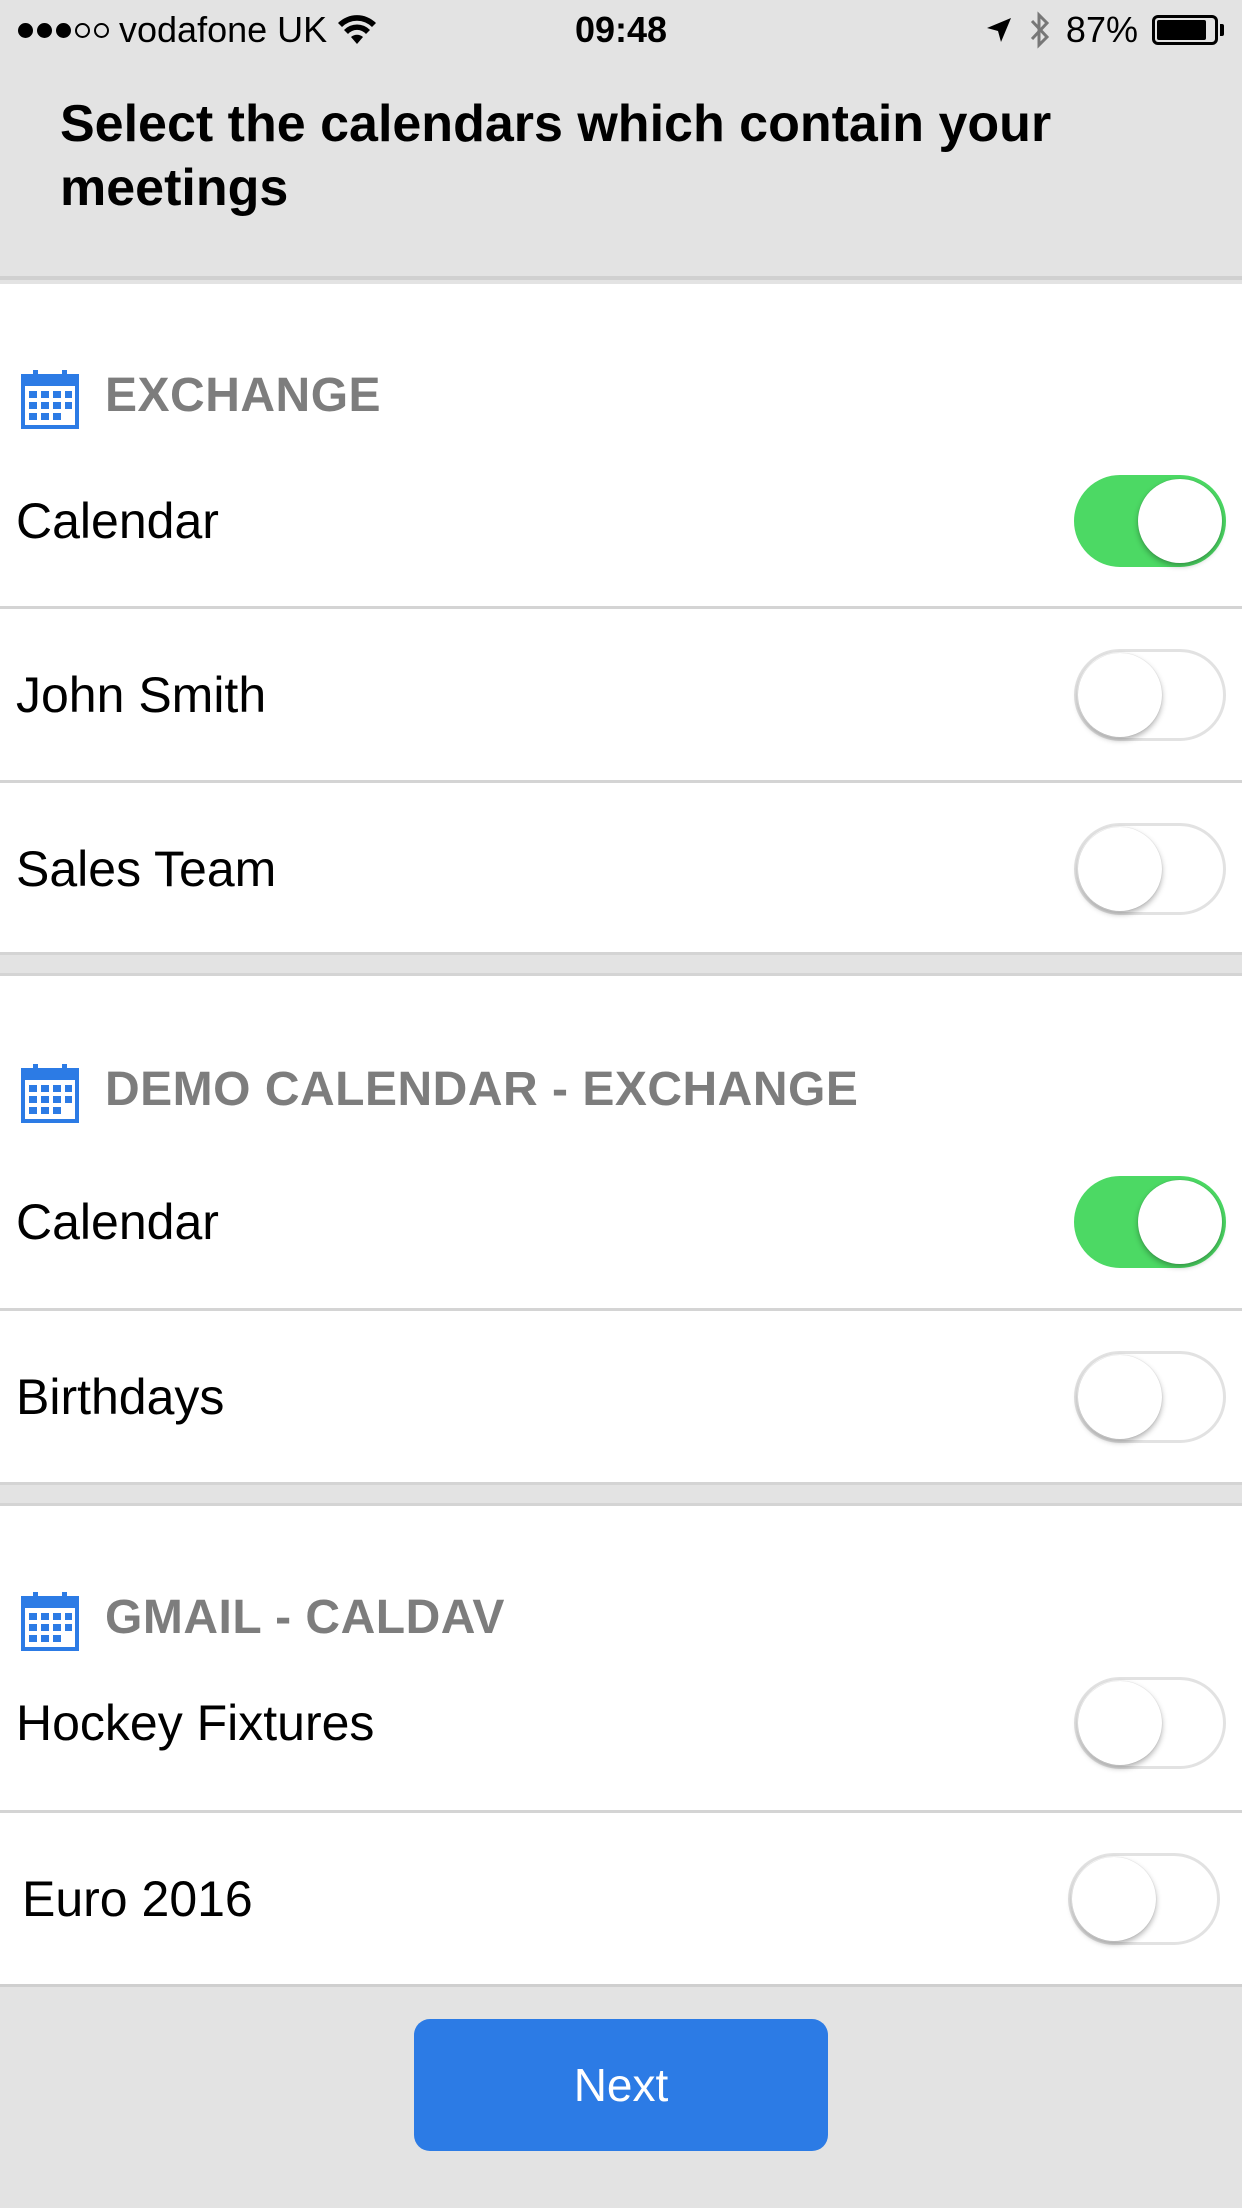  I want to click on calendar-label: Euro 2016, so click(137, 1898).